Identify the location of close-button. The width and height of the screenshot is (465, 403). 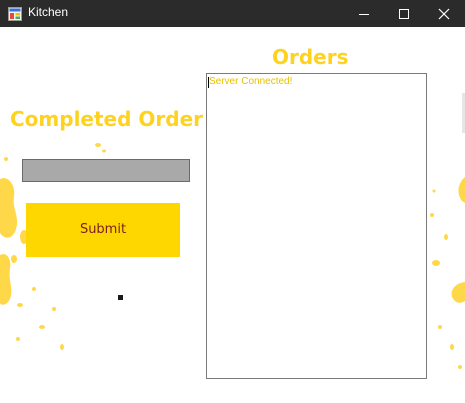
(444, 13).